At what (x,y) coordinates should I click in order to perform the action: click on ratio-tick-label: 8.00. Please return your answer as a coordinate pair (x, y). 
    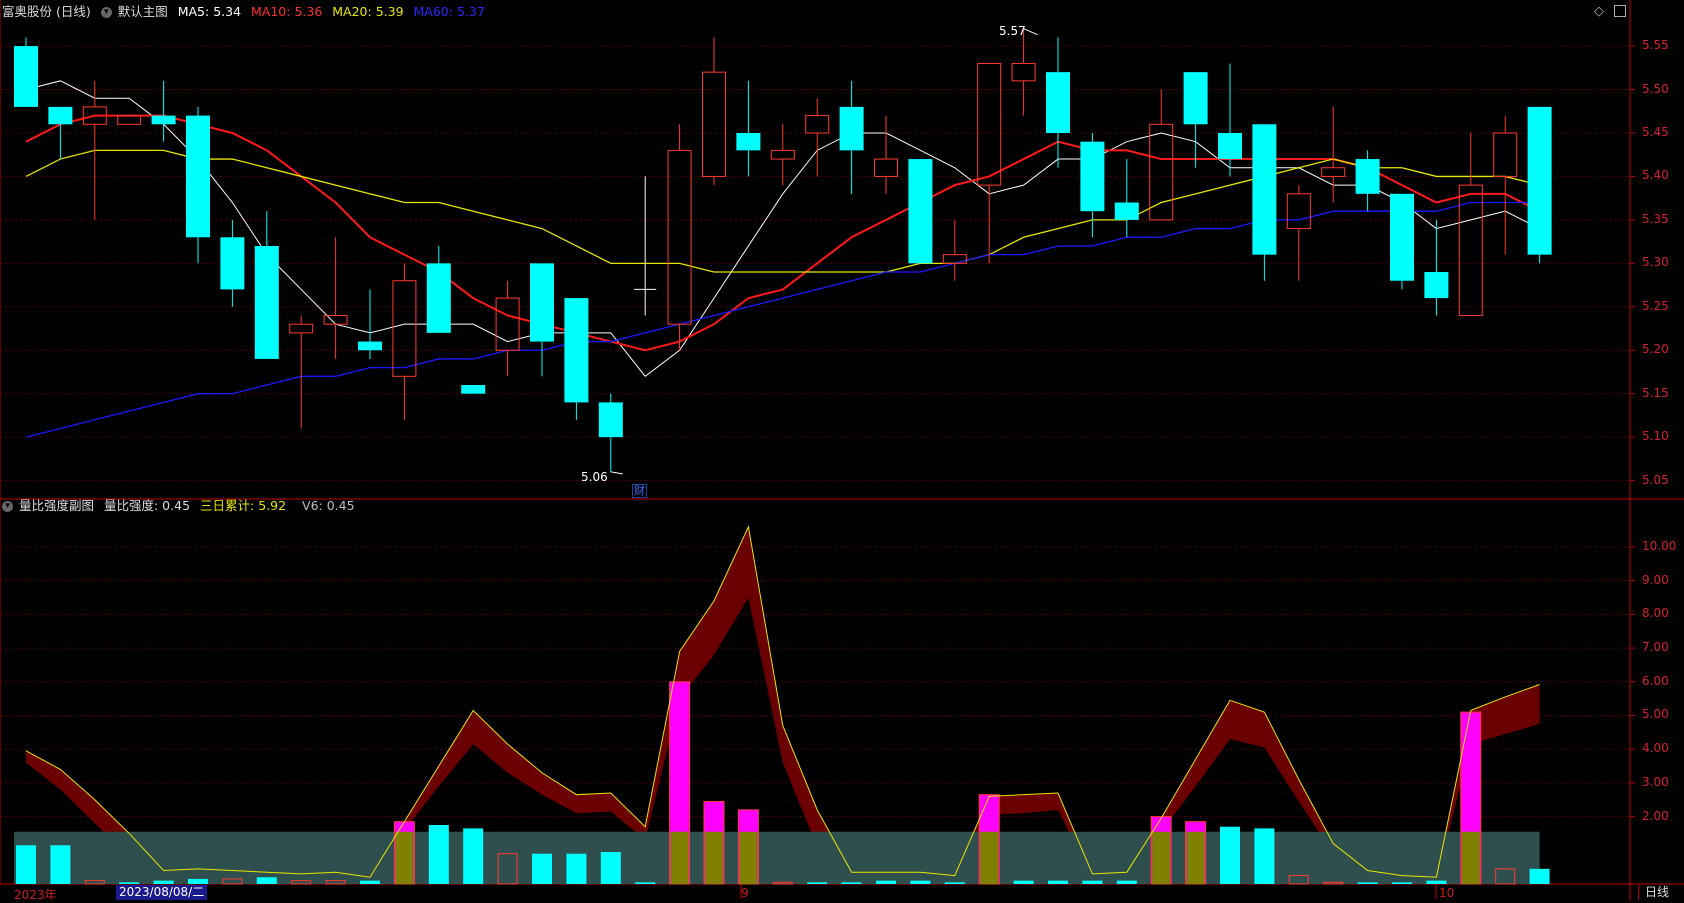
    Looking at the image, I should click on (1655, 613).